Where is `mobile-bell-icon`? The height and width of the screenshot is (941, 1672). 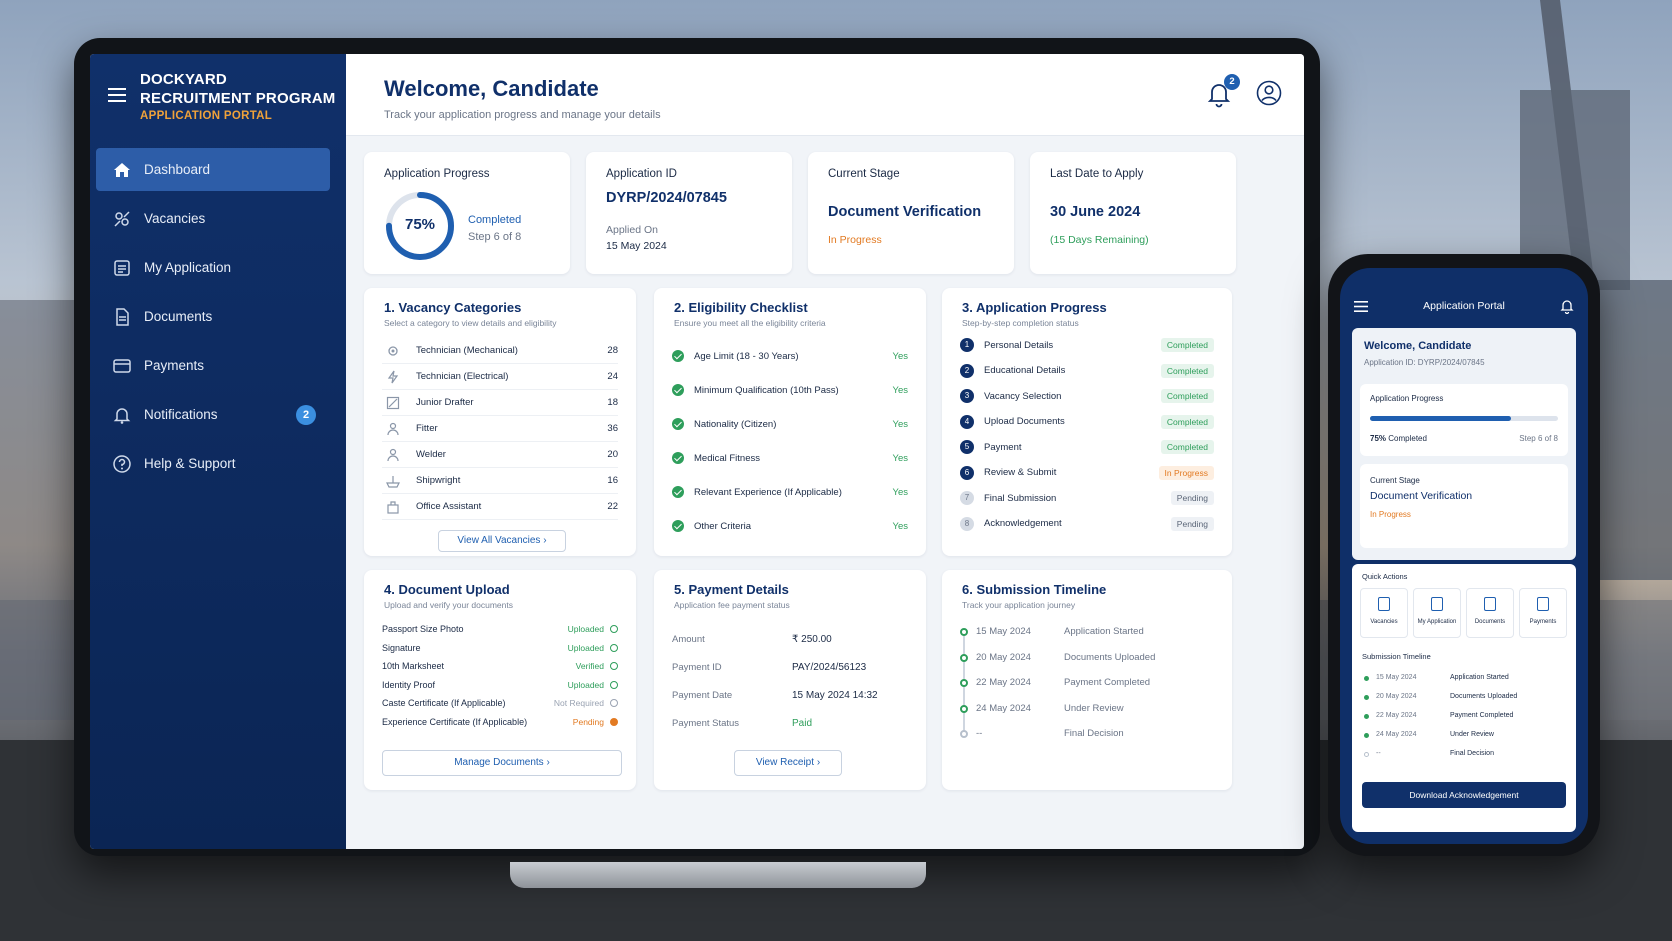 mobile-bell-icon is located at coordinates (1567, 306).